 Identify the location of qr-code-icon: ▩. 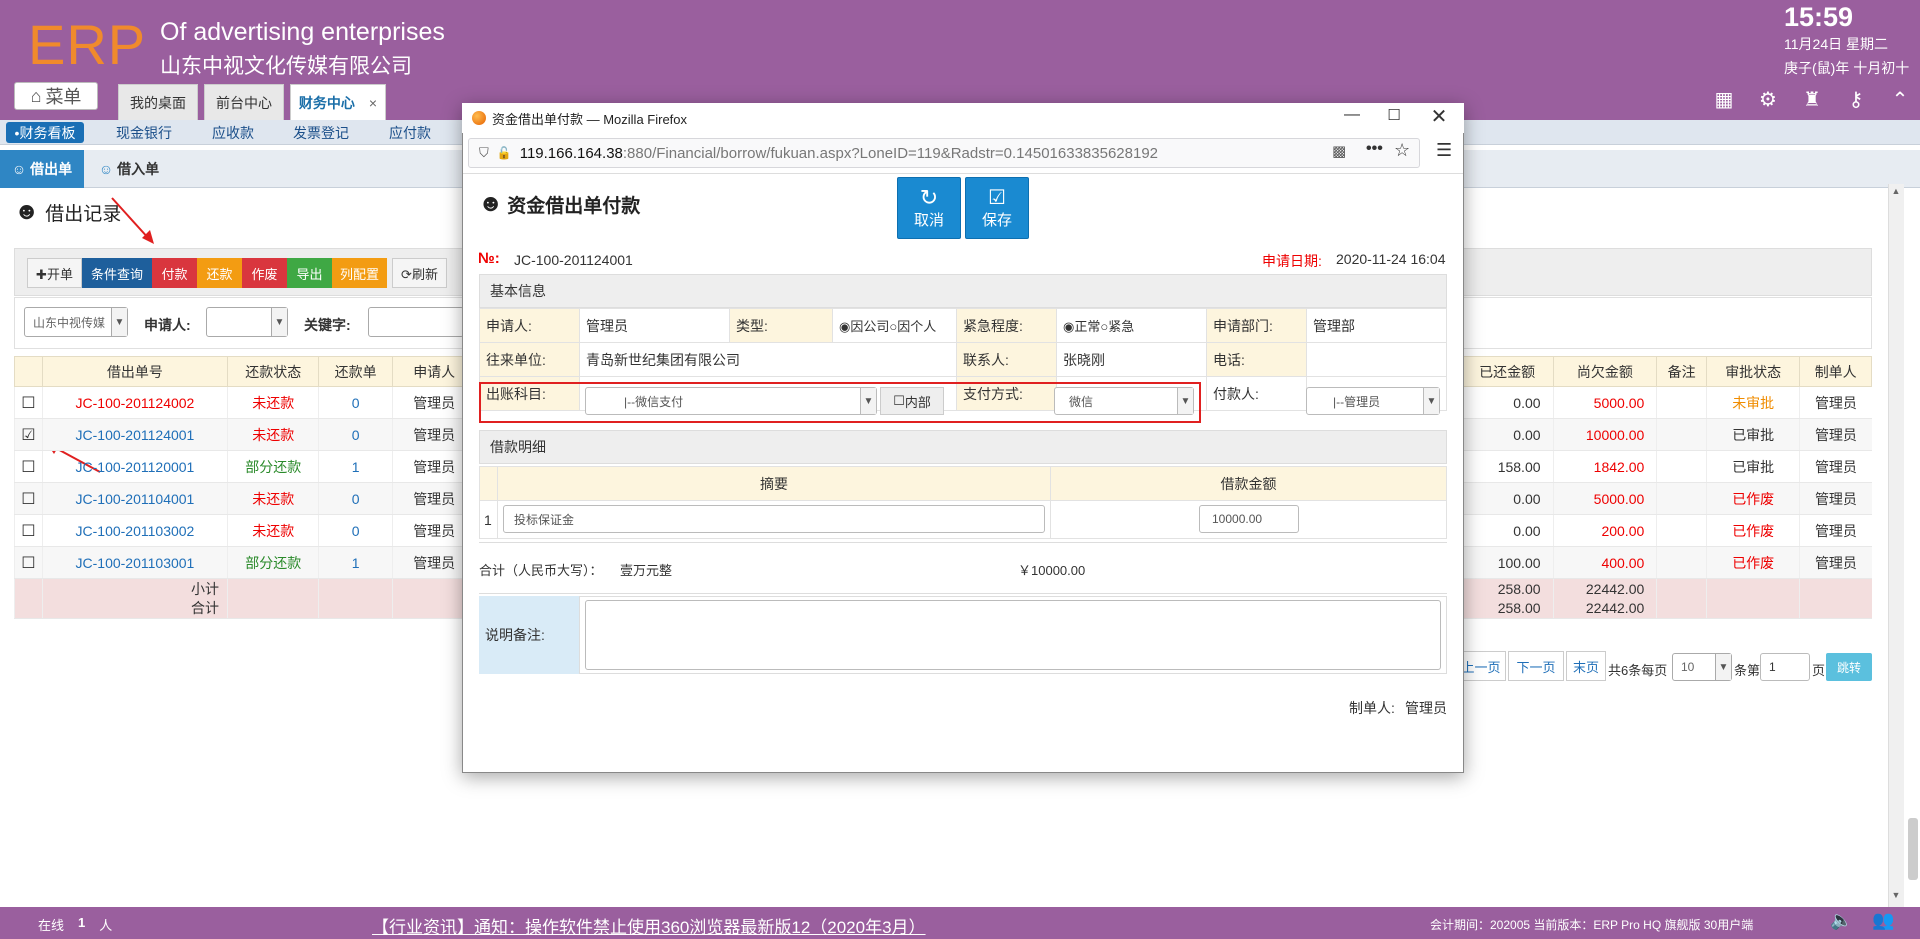
(1339, 151).